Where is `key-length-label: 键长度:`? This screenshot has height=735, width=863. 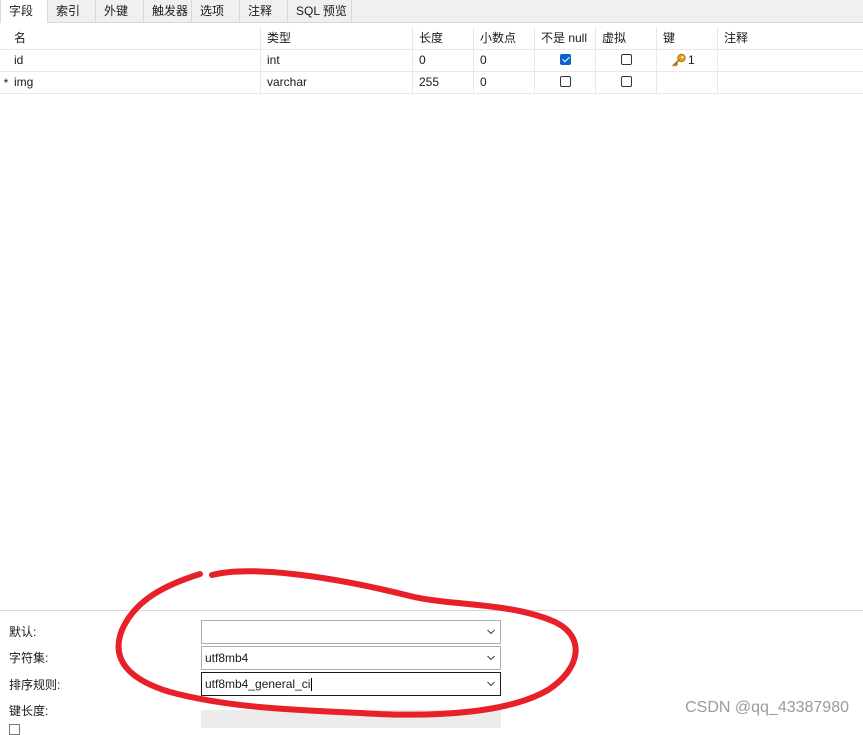 key-length-label: 键长度: is located at coordinates (29, 711).